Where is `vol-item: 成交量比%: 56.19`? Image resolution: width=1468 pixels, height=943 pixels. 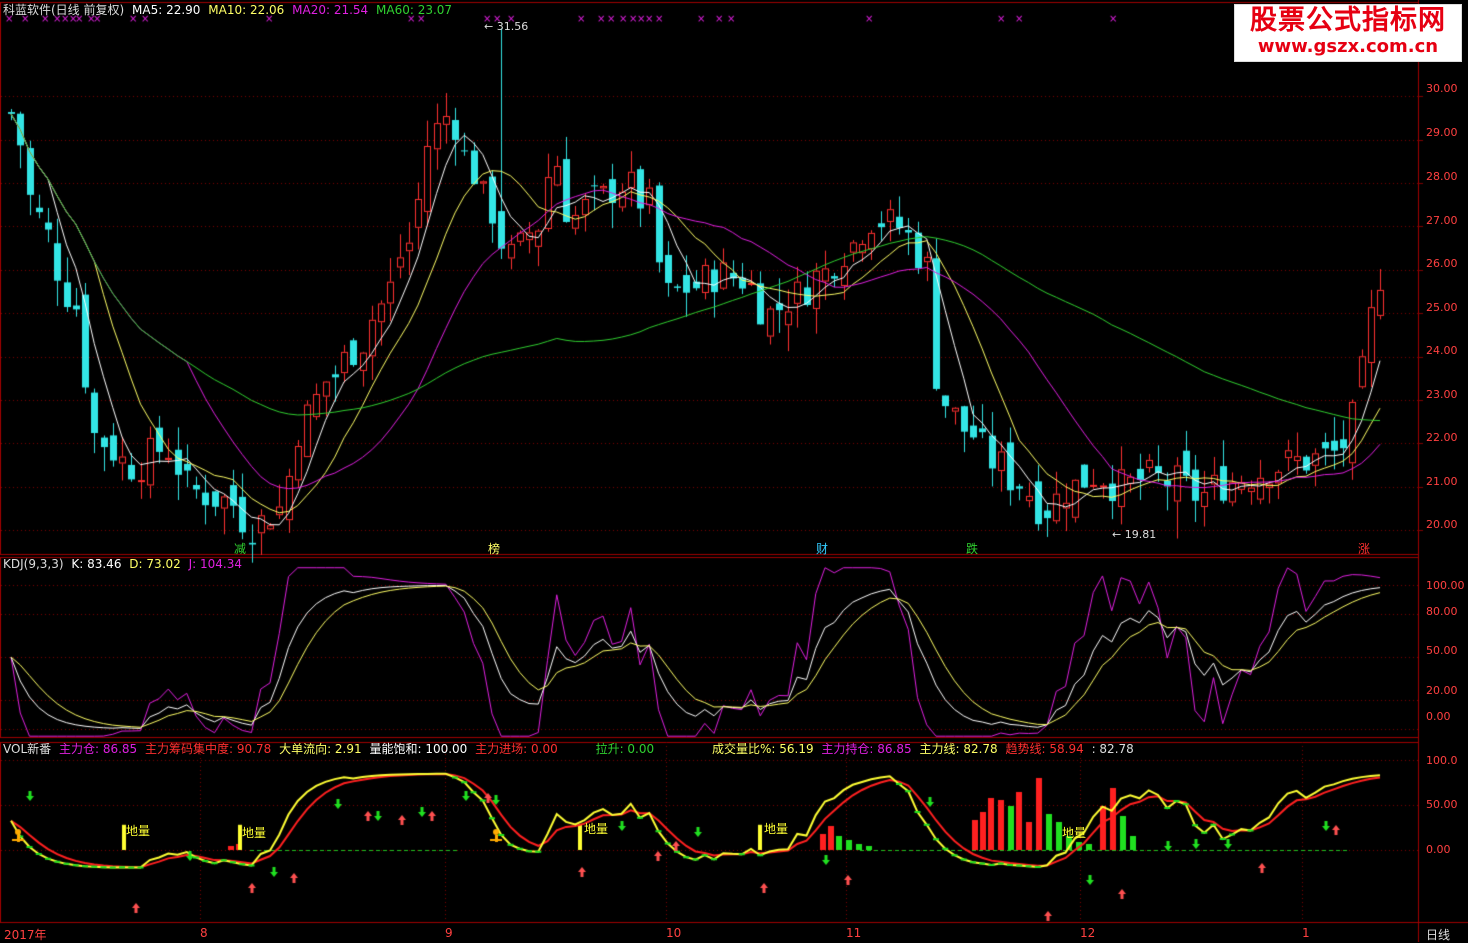
vol-item: 成交量比%: 56.19 is located at coordinates (762, 749).